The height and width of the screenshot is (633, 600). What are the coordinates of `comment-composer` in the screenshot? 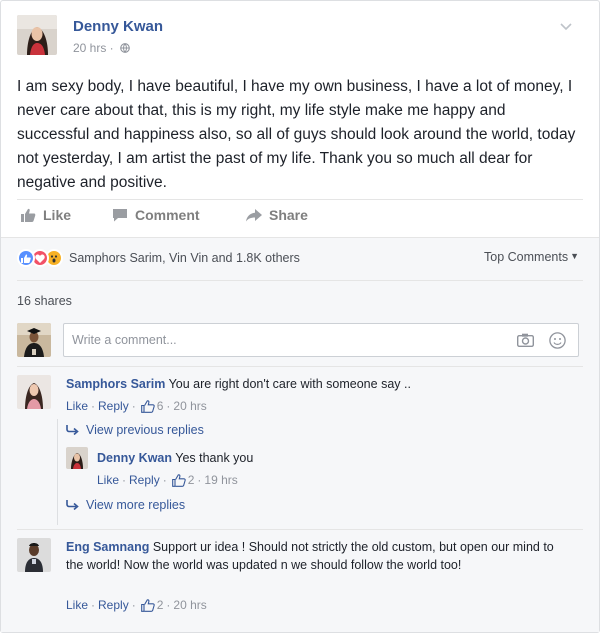 It's located at (321, 340).